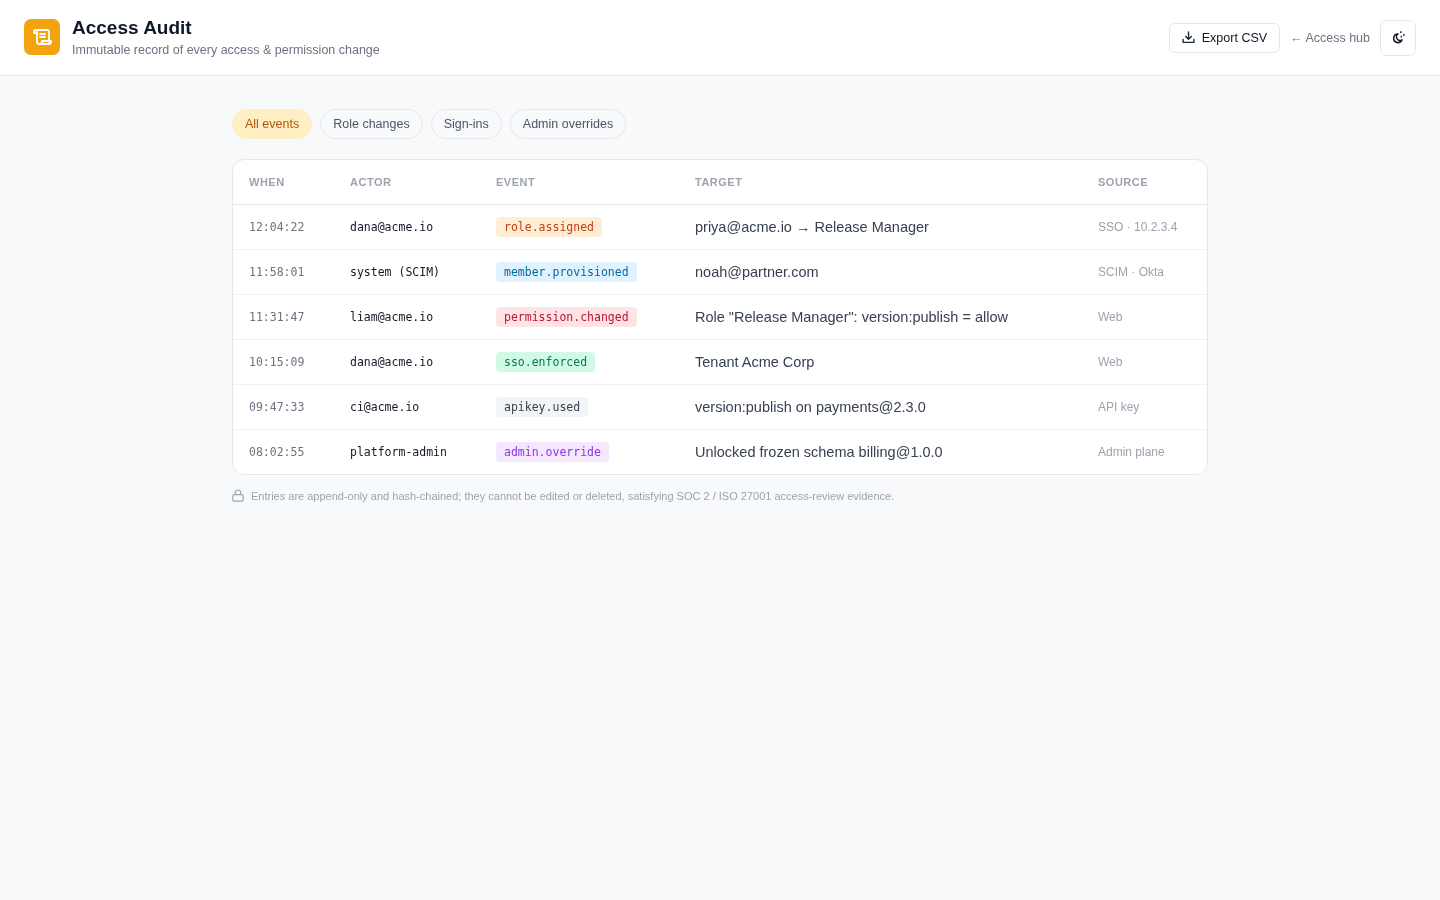 This screenshot has width=1440, height=900. What do you see at coordinates (880, 227) in the screenshot?
I see `target-cell: priya@acme.io → Release Manager` at bounding box center [880, 227].